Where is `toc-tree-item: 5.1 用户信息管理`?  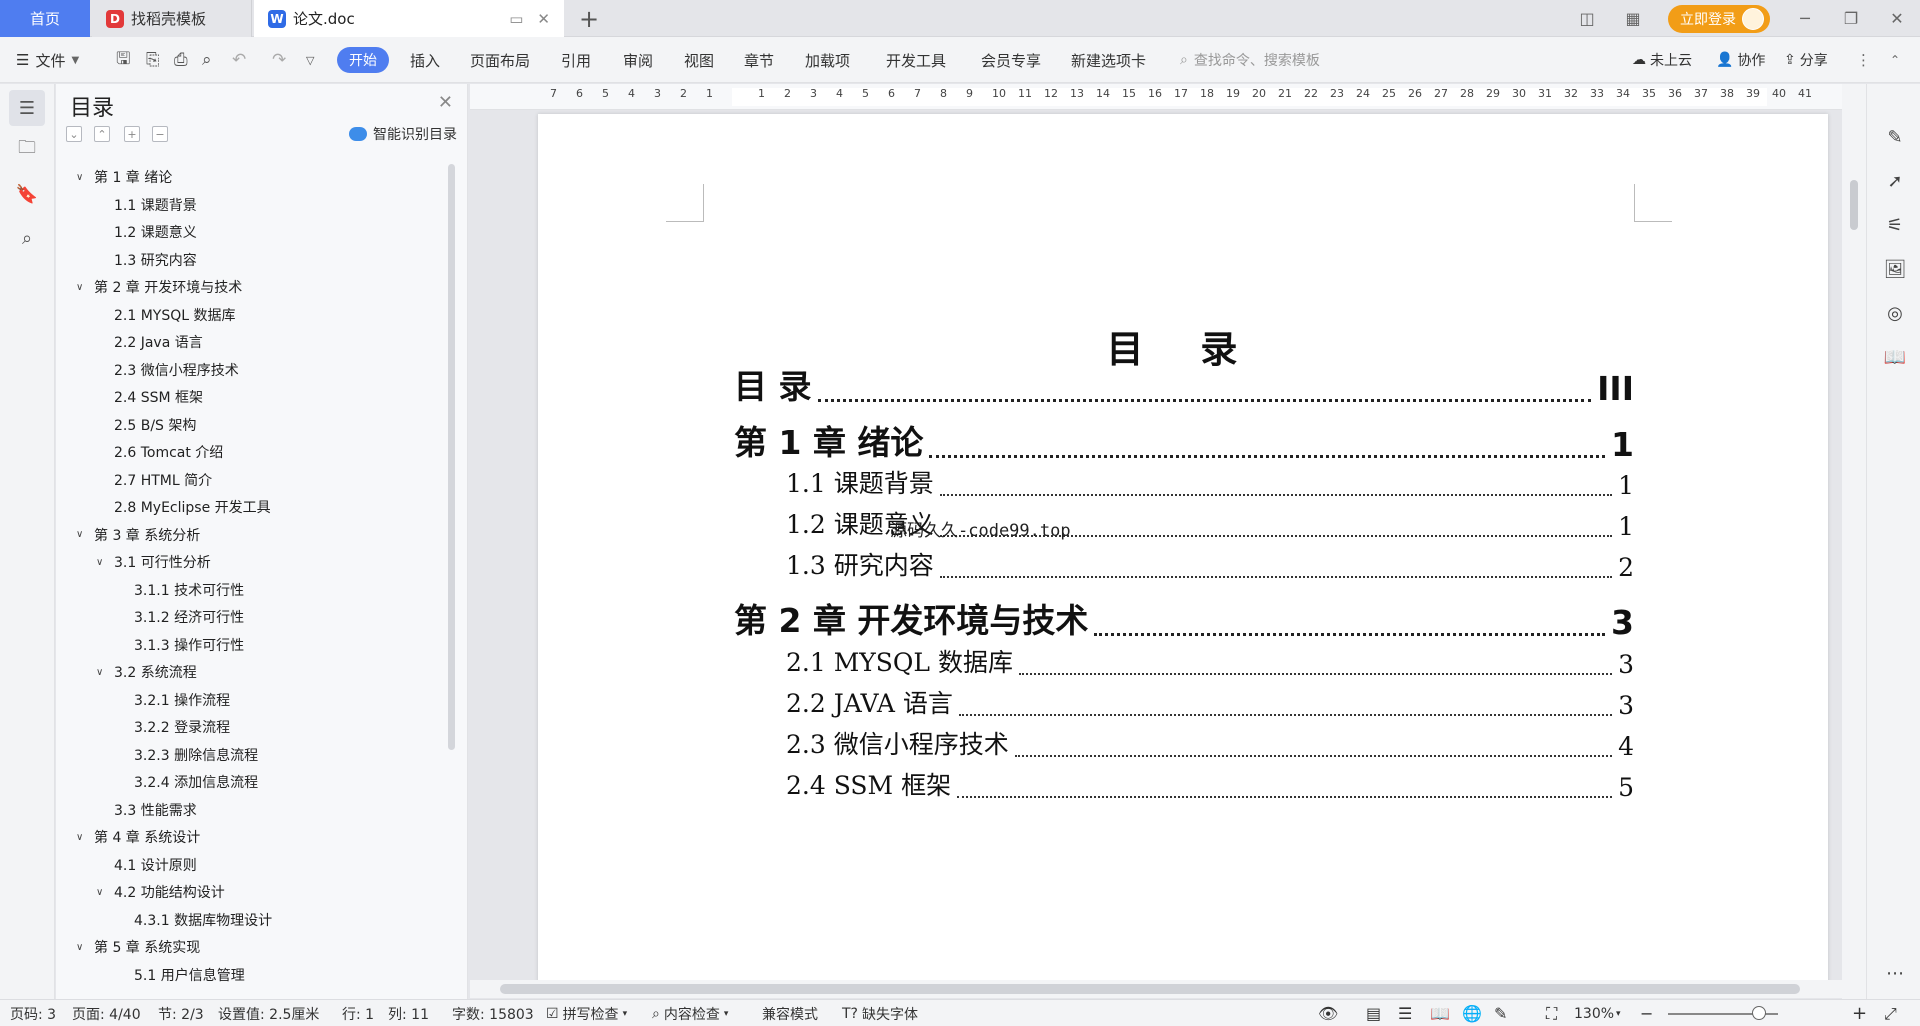
toc-tree-item: 5.1 用户信息管理 is located at coordinates (180, 975).